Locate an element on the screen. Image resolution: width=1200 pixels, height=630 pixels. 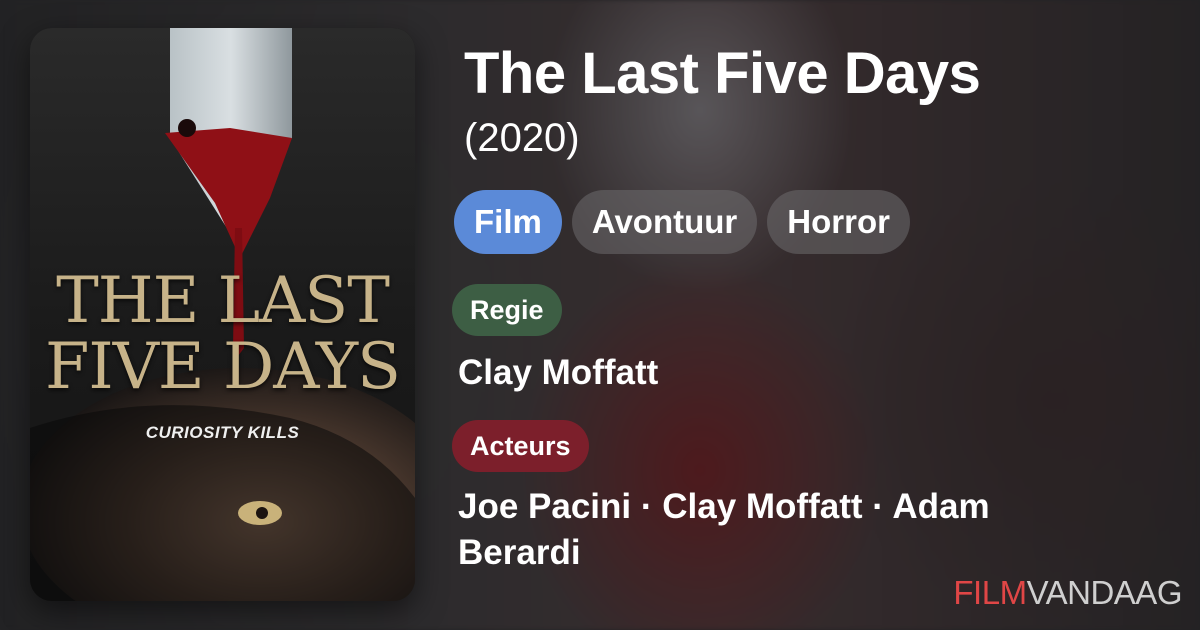
poster-title: THE LAST FIVE DAYS is located at coordinates (222, 334).